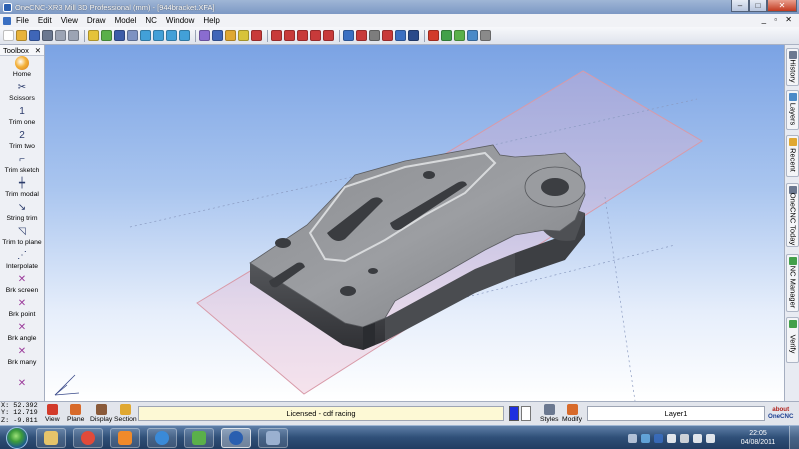 Image resolution: width=799 pixels, height=449 pixels. Describe the element at coordinates (22, 308) in the screenshot. I see `tool-brk-point: ✕ Brk point` at that location.